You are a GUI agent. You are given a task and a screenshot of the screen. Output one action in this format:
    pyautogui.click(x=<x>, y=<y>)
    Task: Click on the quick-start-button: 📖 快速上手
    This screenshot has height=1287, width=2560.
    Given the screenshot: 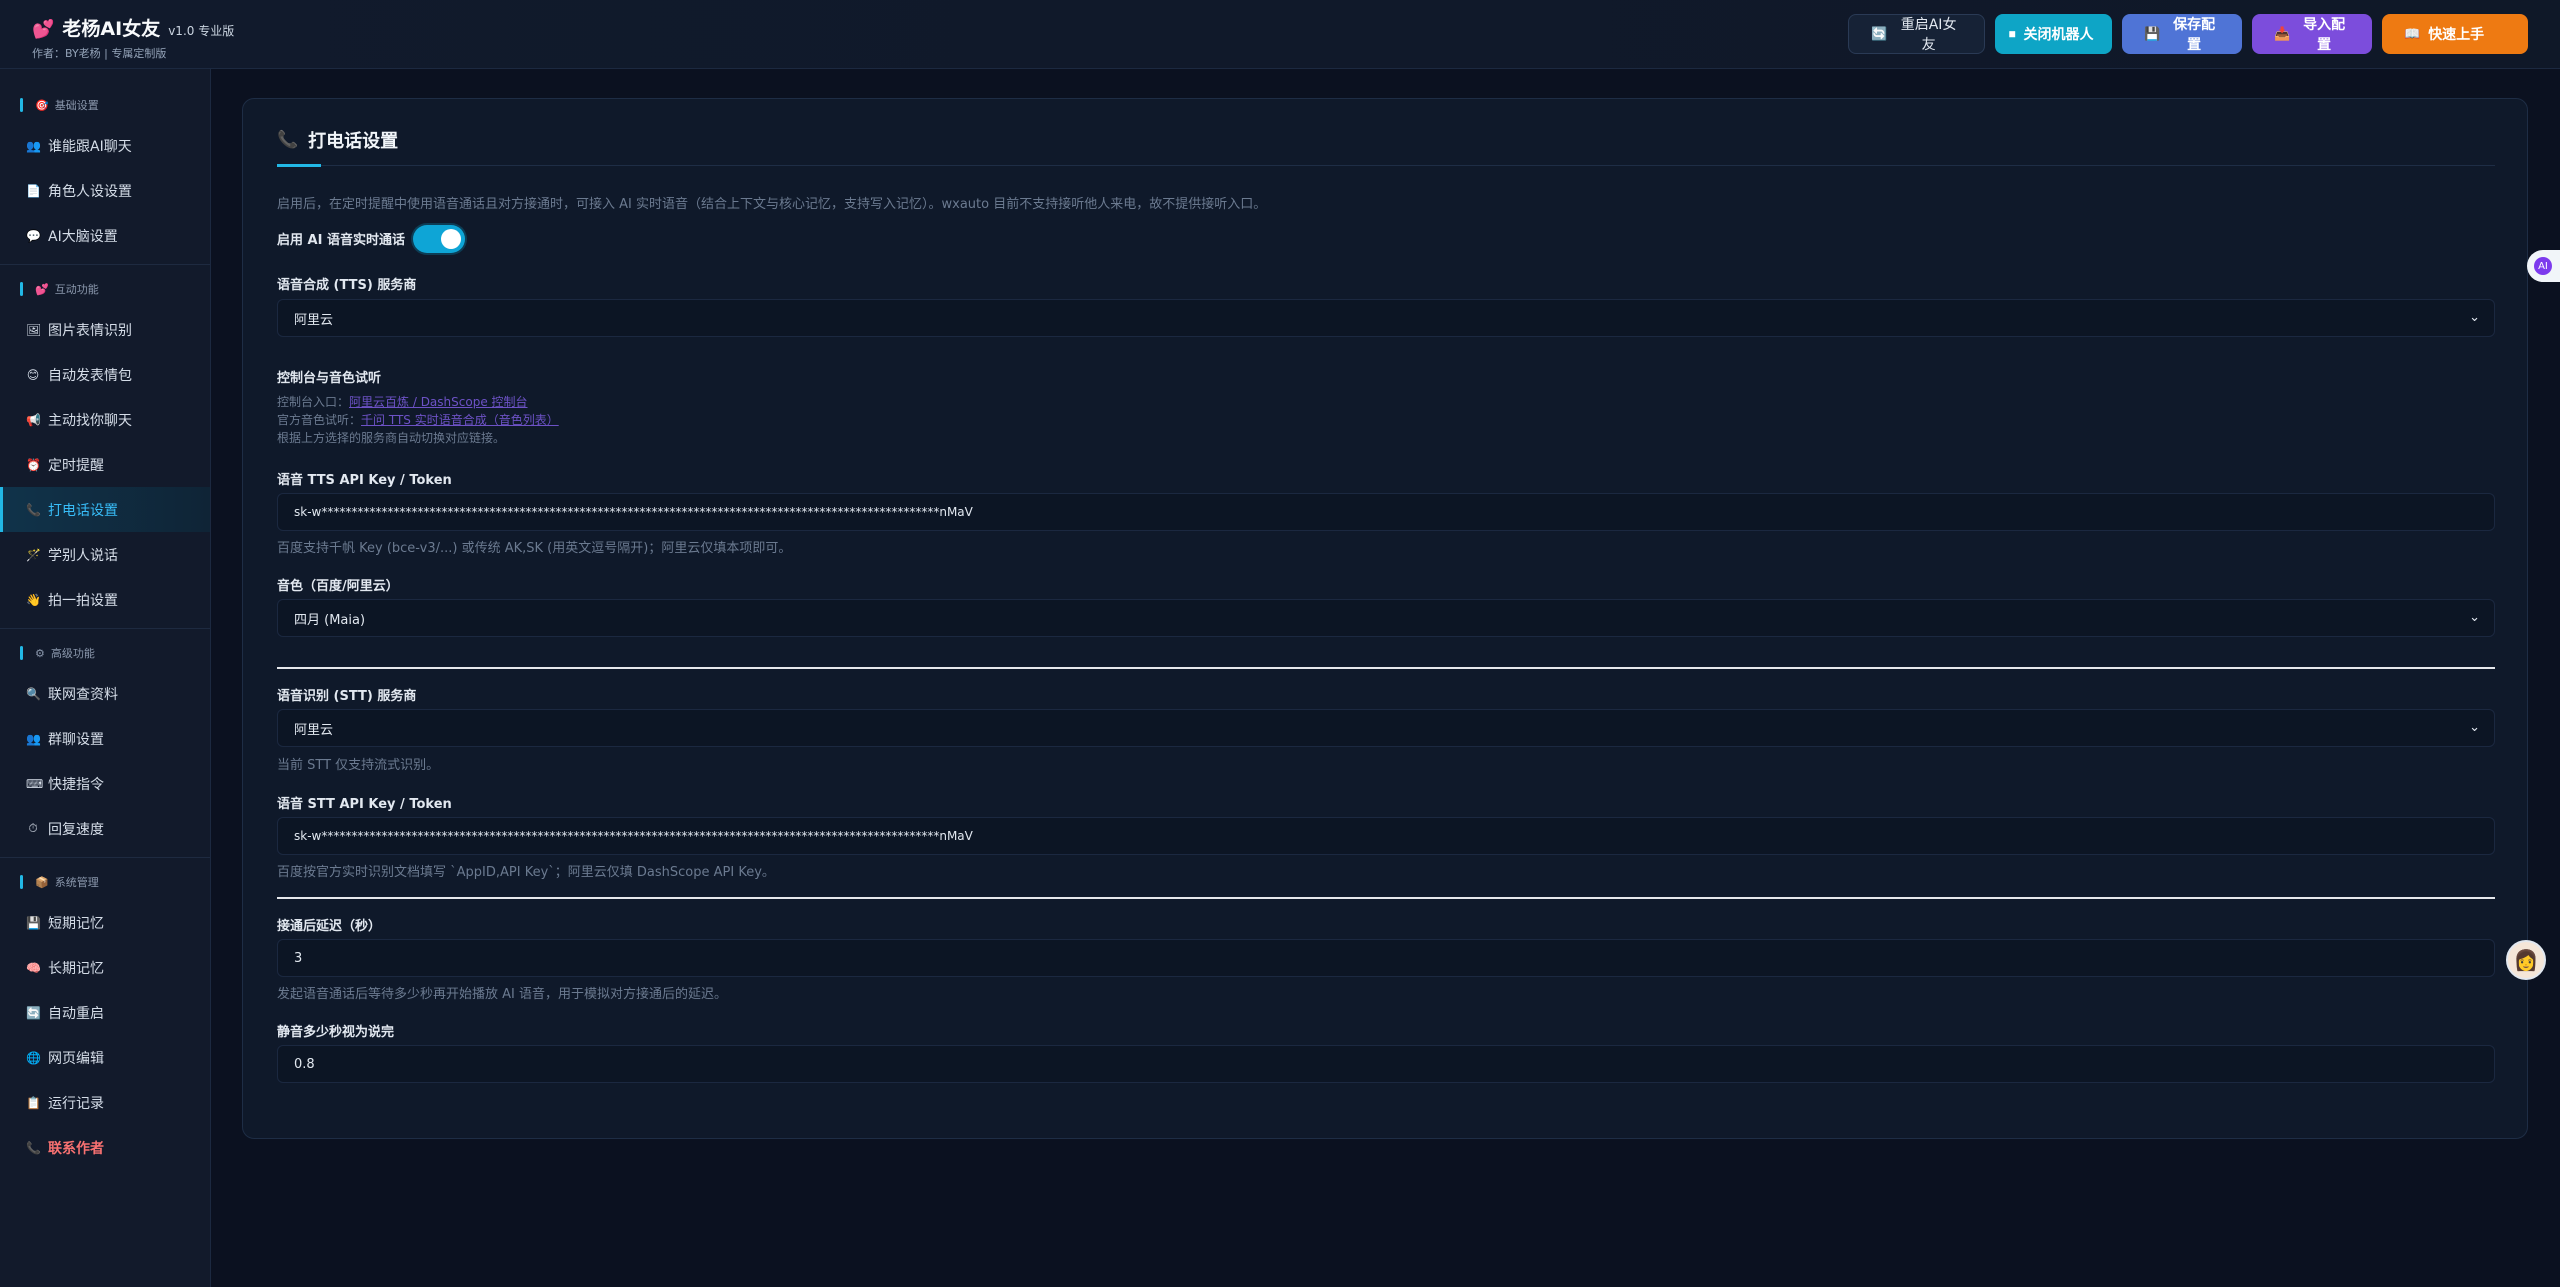 What is the action you would take?
    pyautogui.click(x=2455, y=34)
    